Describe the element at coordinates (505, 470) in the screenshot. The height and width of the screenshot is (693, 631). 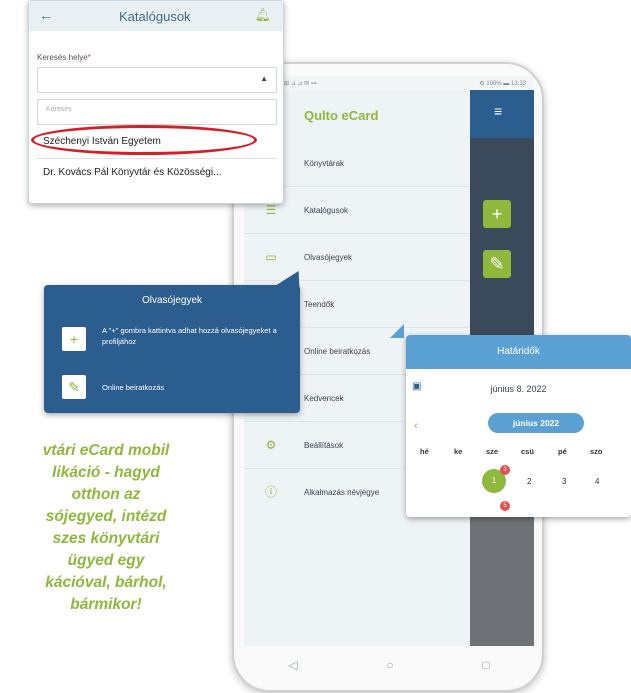
I see `deadline-badge: 3` at that location.